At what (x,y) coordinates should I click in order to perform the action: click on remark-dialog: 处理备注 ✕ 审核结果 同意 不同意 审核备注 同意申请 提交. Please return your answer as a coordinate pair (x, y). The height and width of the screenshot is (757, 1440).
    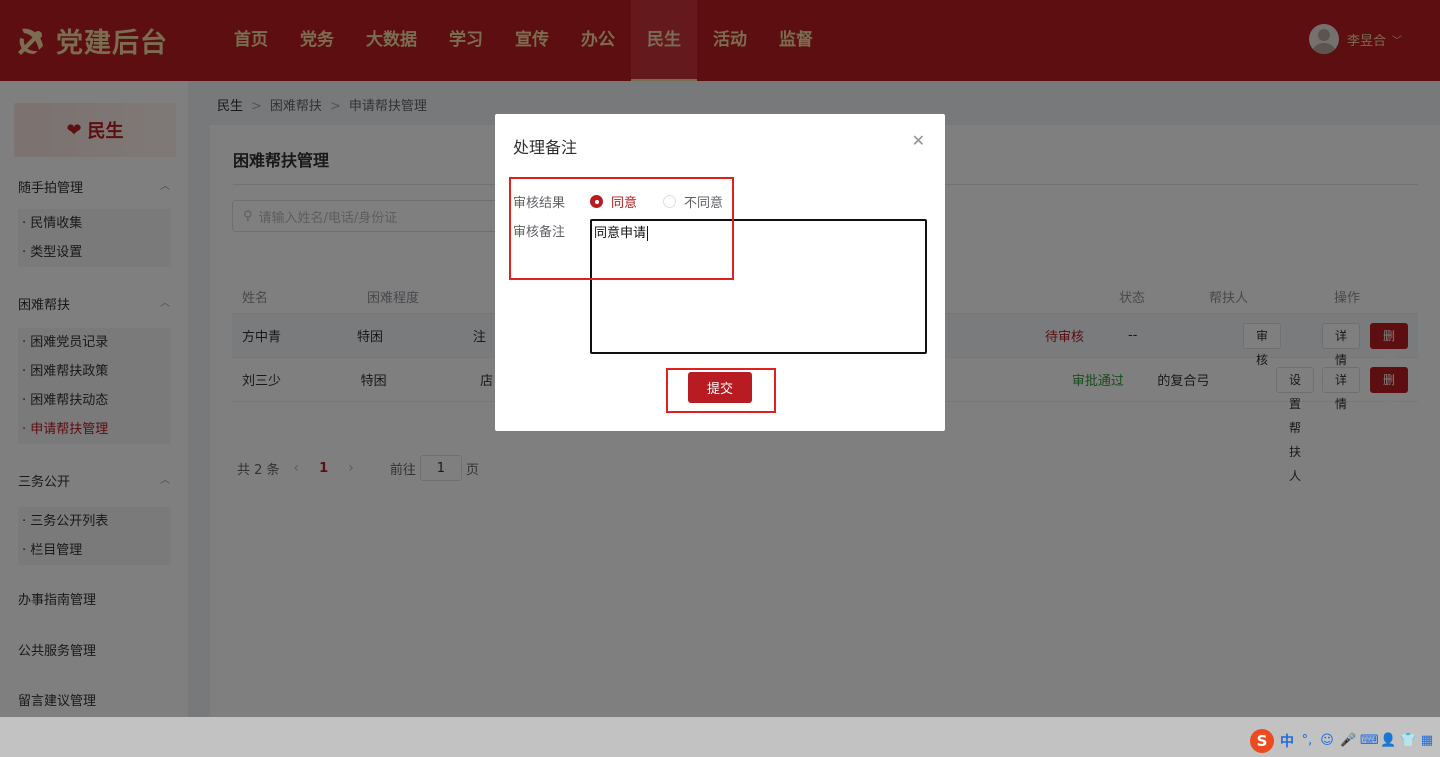
    Looking at the image, I should click on (720, 272).